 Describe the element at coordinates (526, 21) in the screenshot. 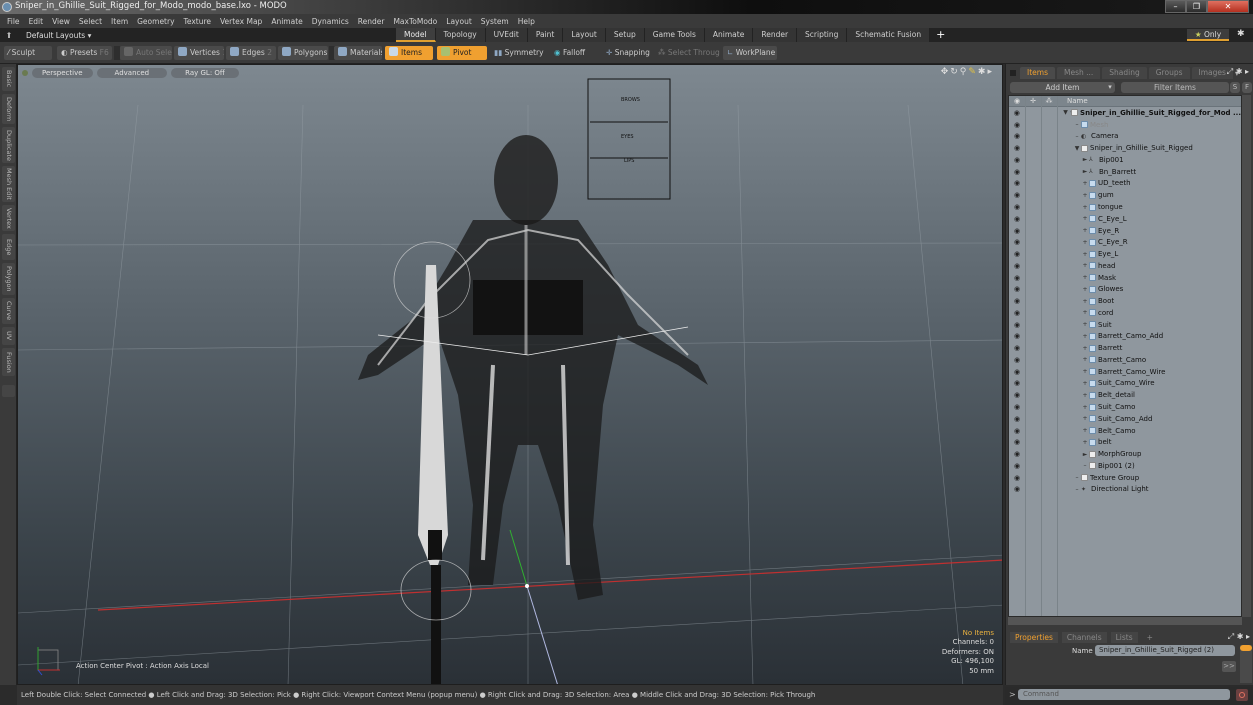

I see `menu-help: Help` at that location.